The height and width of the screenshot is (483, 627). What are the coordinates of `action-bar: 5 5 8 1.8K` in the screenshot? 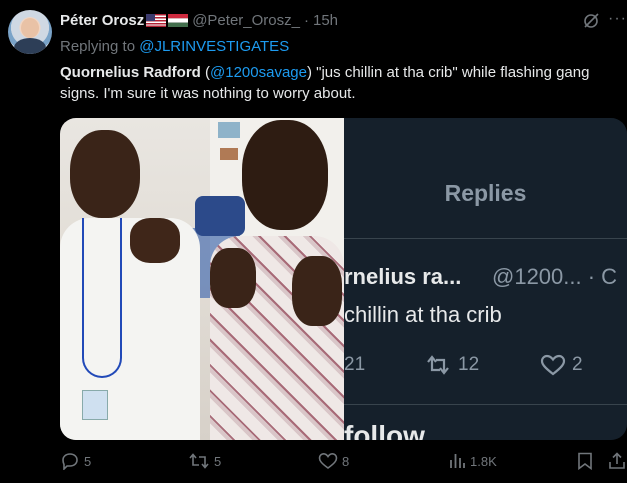 It's located at (343, 464).